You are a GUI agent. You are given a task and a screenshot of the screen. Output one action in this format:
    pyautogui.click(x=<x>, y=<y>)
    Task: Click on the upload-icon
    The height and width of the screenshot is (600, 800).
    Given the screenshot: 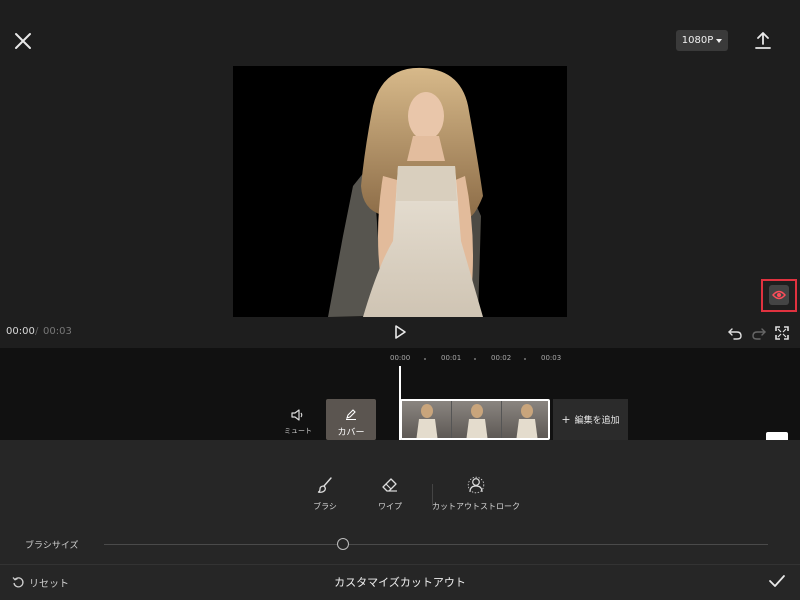 What is the action you would take?
    pyautogui.click(x=763, y=40)
    